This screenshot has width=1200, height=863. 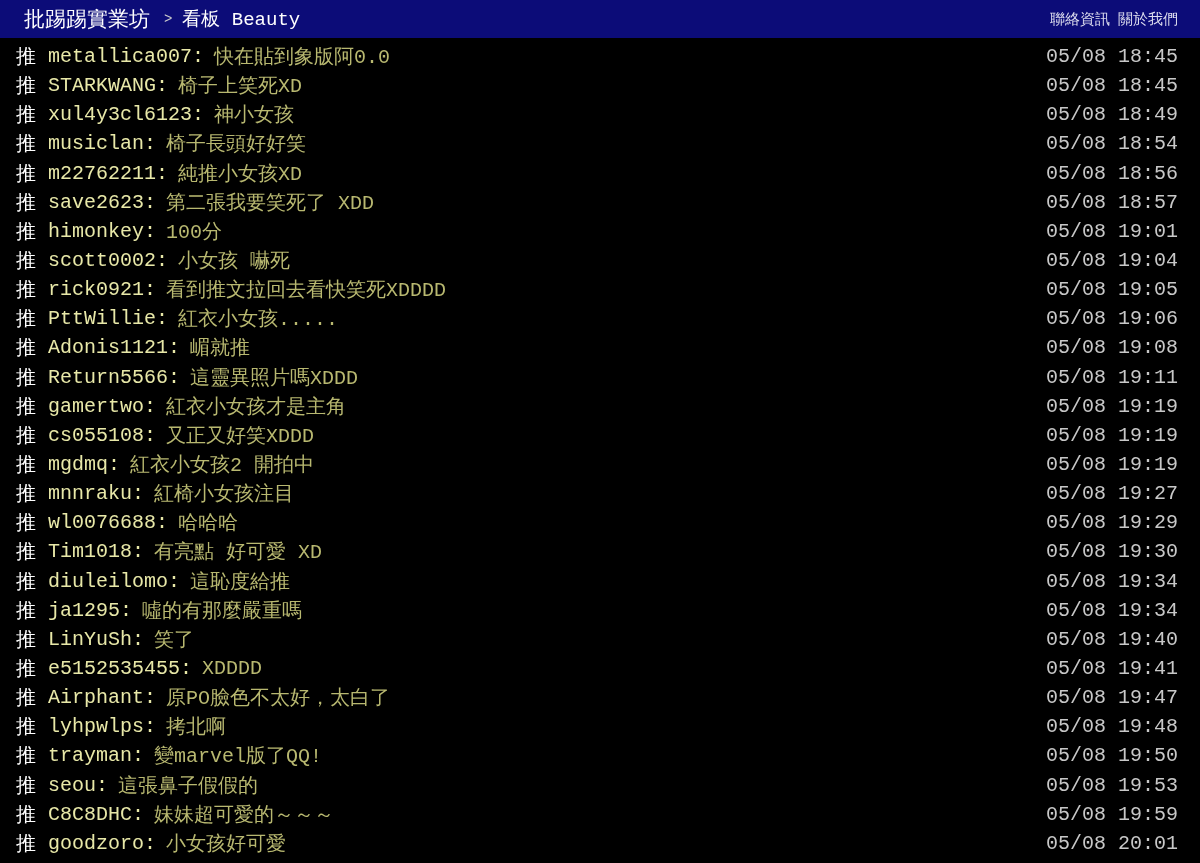 What do you see at coordinates (108, 173) in the screenshot?
I see `push-user: m22762211:` at bounding box center [108, 173].